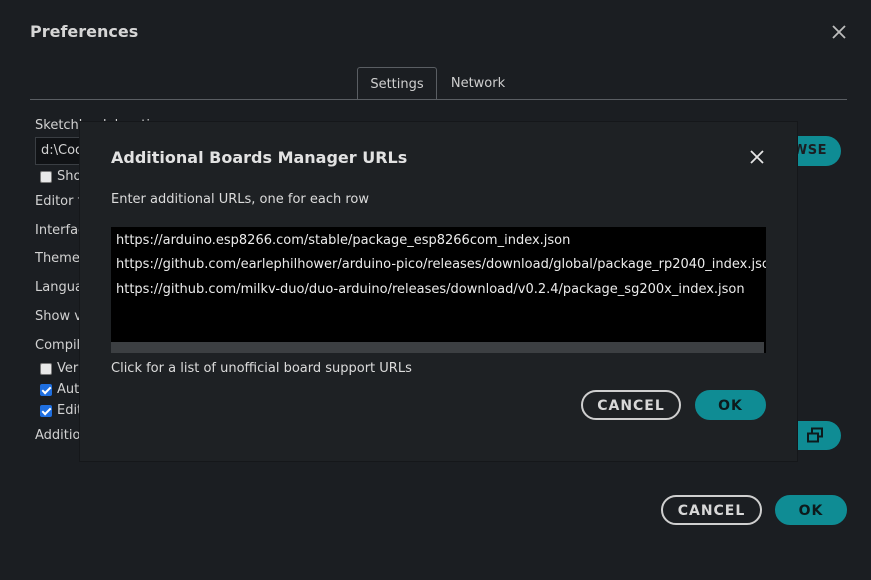  I want to click on dialog-instructions: Enter additional URLs, one for each row, so click(240, 199).